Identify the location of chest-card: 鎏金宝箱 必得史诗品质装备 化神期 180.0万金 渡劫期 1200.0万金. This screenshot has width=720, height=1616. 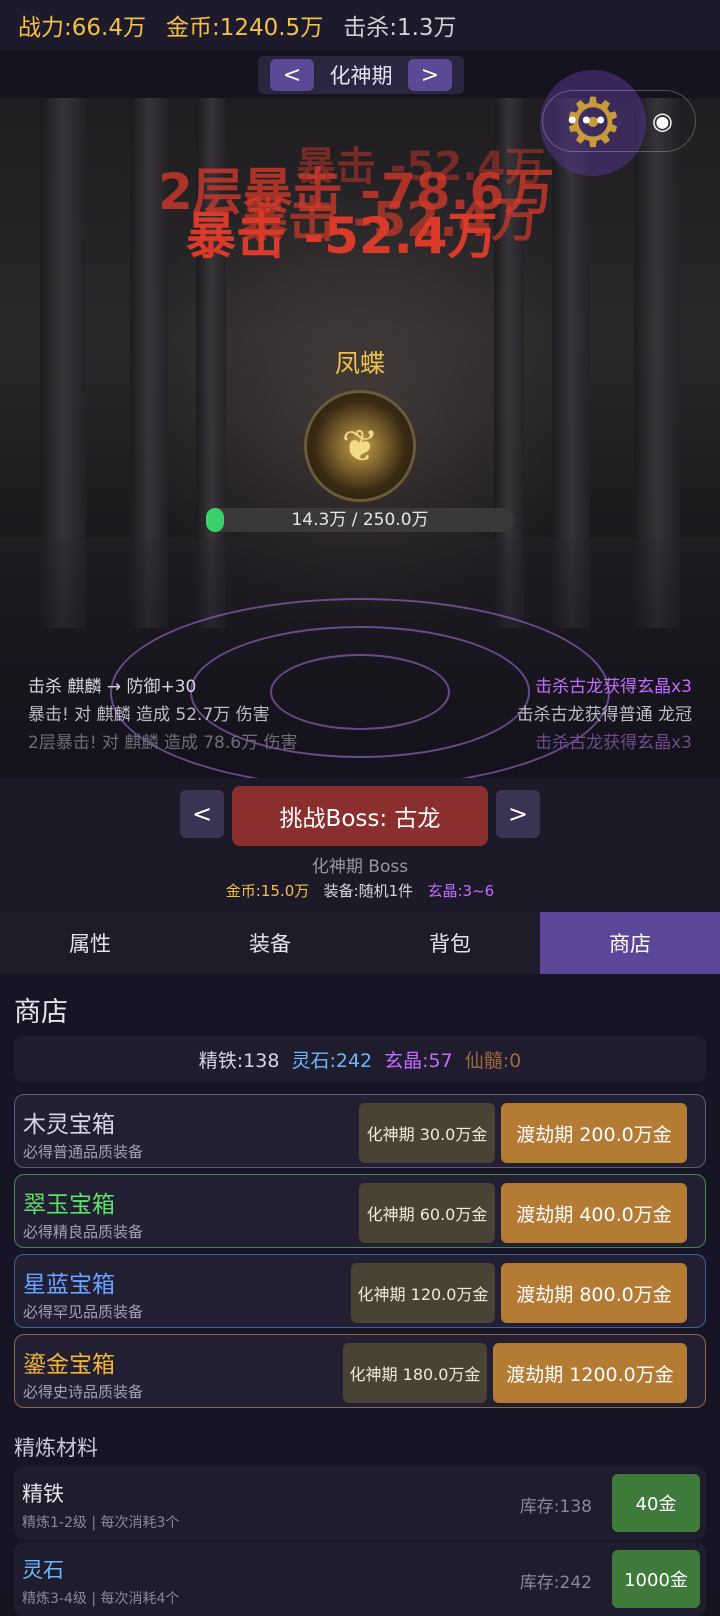
(360, 1371).